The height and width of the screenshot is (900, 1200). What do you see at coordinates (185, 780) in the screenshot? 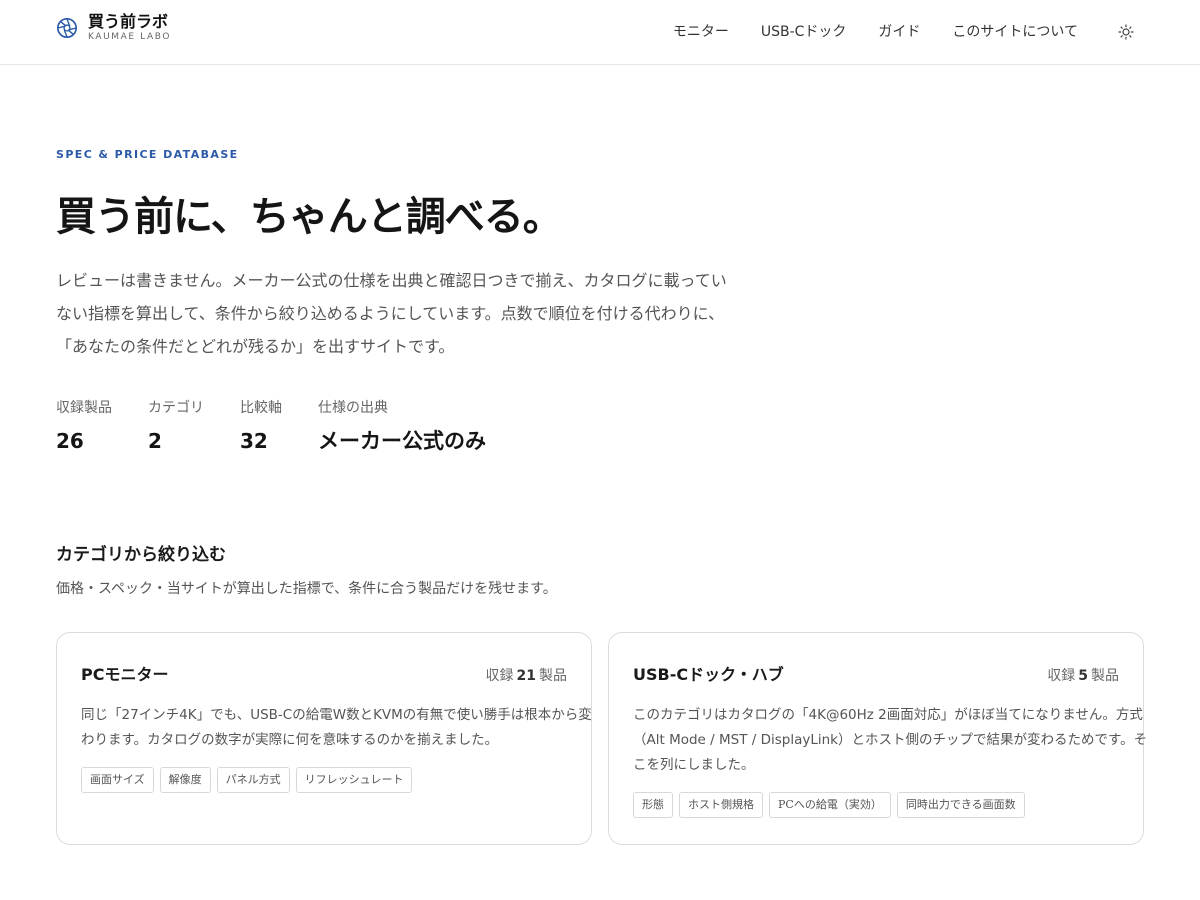
I see `tag: 解像度` at bounding box center [185, 780].